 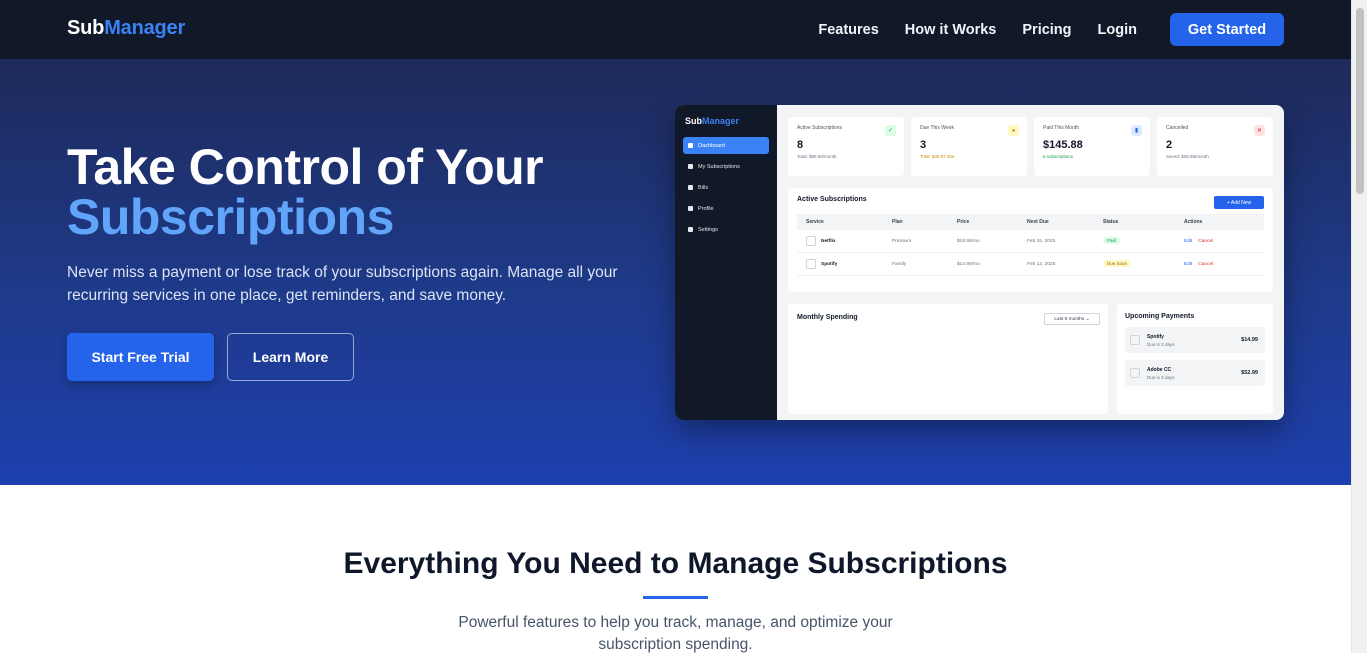 I want to click on column-header: Actions, so click(x=1193, y=222).